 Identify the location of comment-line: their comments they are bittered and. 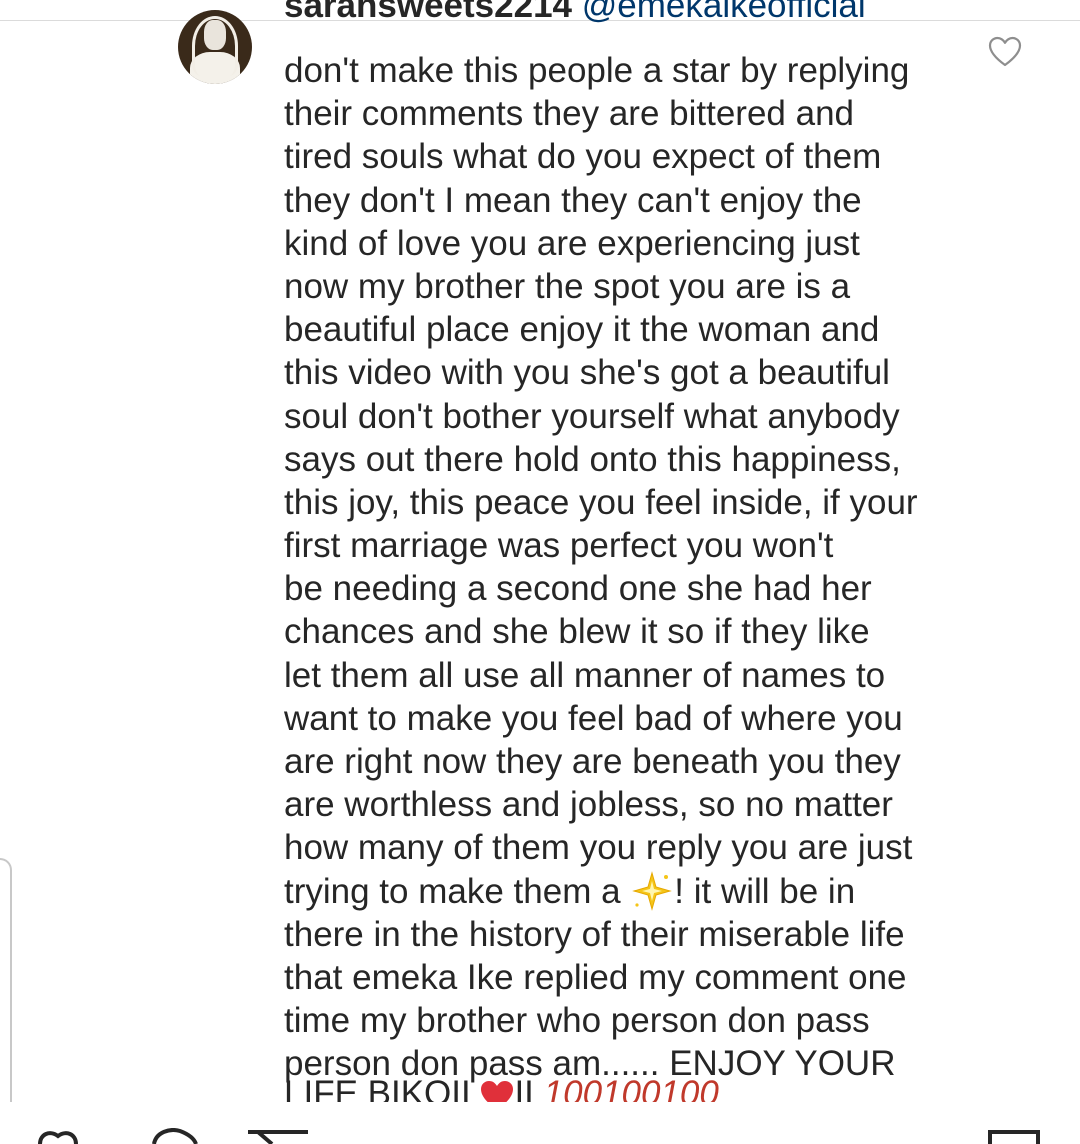
(569, 114).